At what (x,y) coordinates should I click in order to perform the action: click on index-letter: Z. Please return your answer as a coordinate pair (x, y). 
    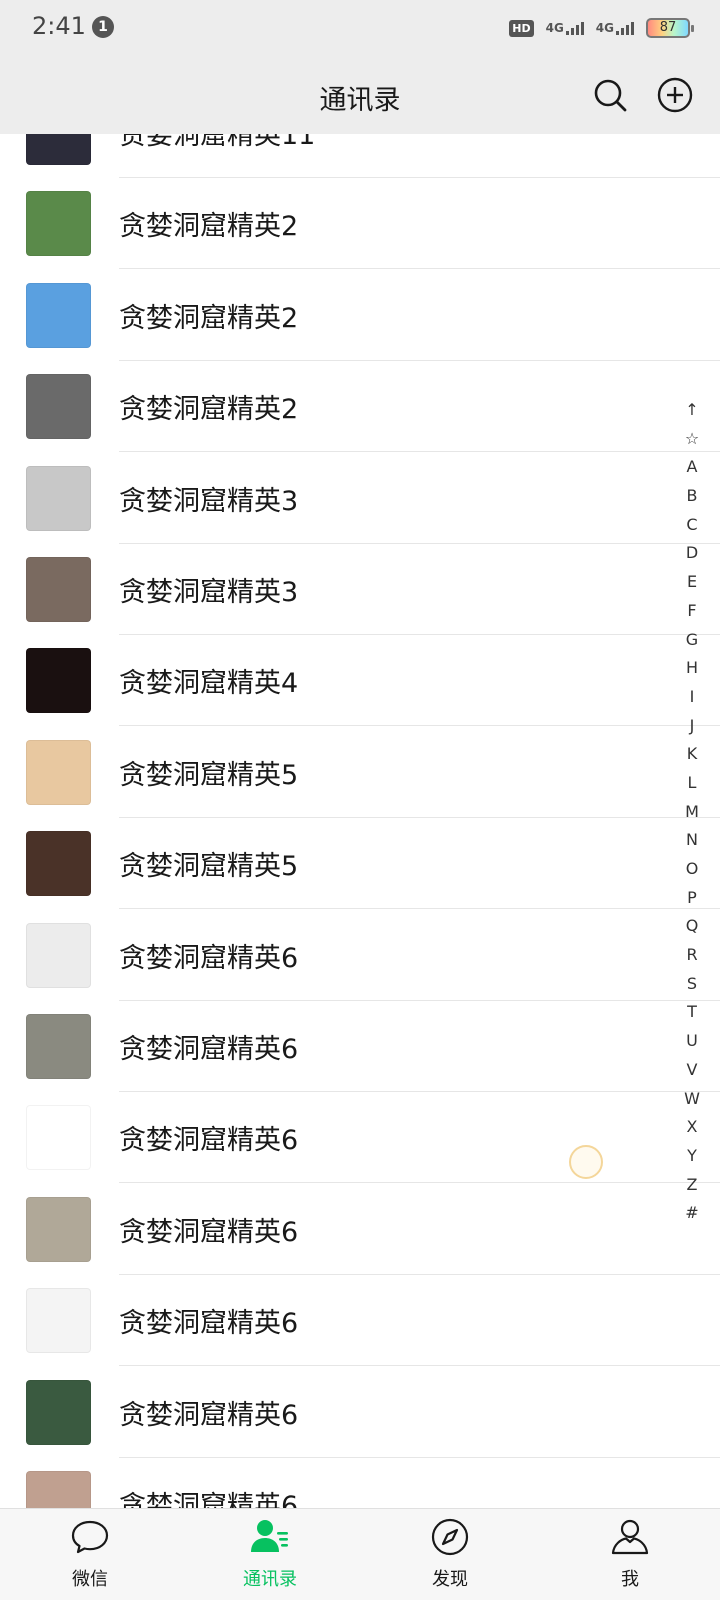
    Looking at the image, I should click on (692, 1185).